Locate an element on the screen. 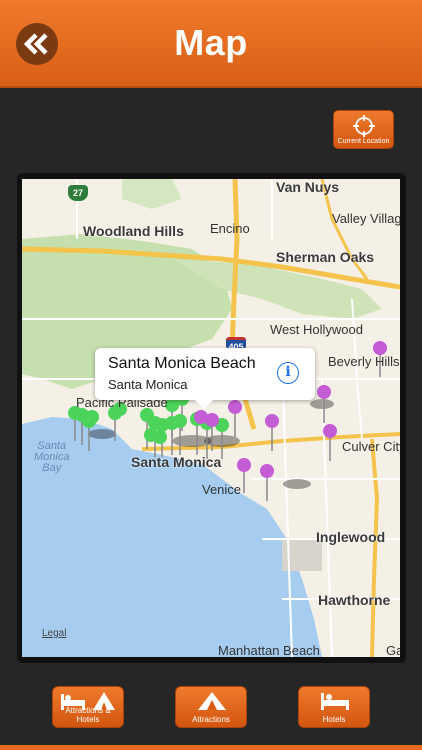  map-label-encino: Encino is located at coordinates (230, 228).